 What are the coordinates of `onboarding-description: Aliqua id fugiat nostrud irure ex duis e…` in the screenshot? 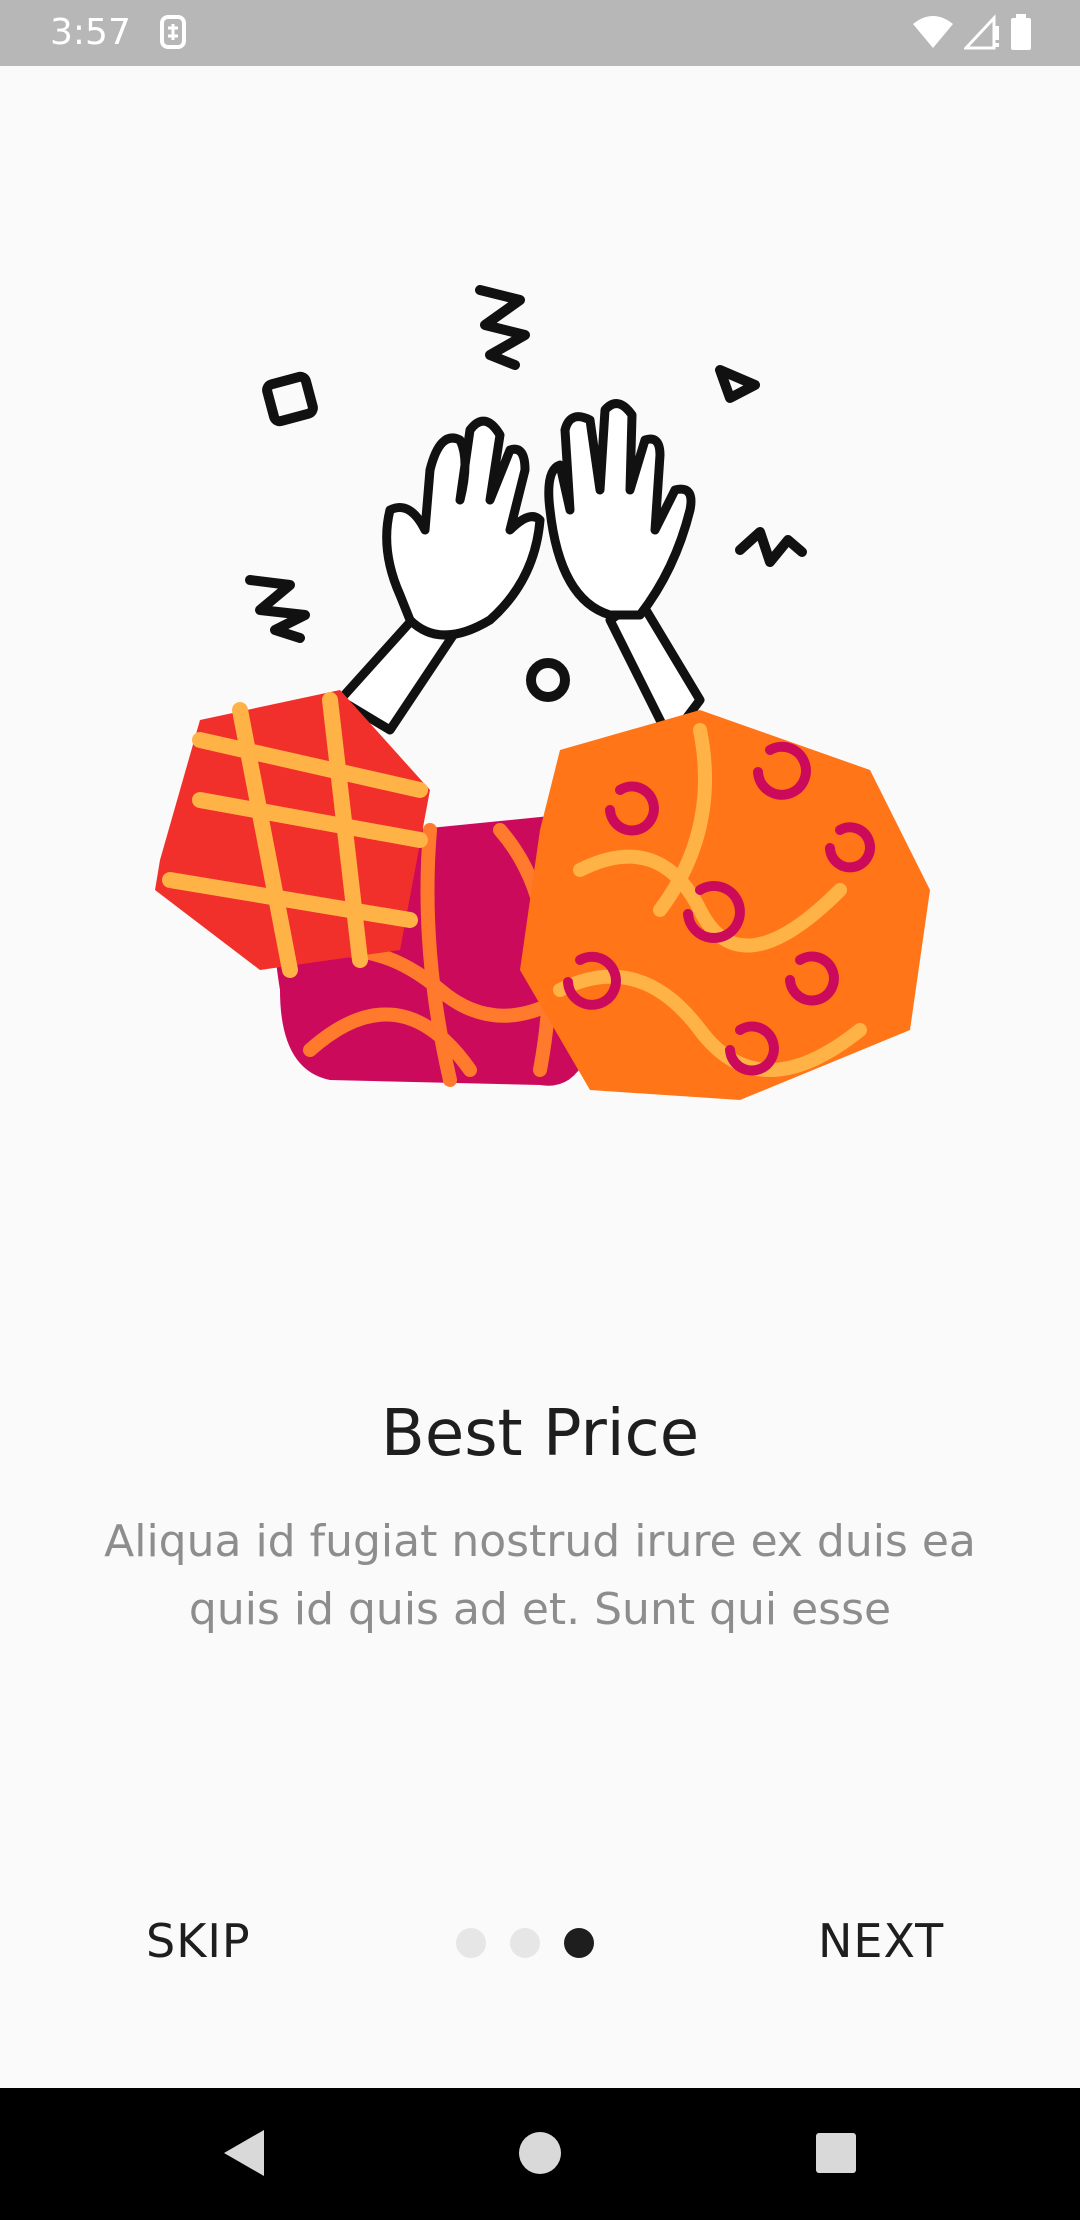 It's located at (540, 1575).